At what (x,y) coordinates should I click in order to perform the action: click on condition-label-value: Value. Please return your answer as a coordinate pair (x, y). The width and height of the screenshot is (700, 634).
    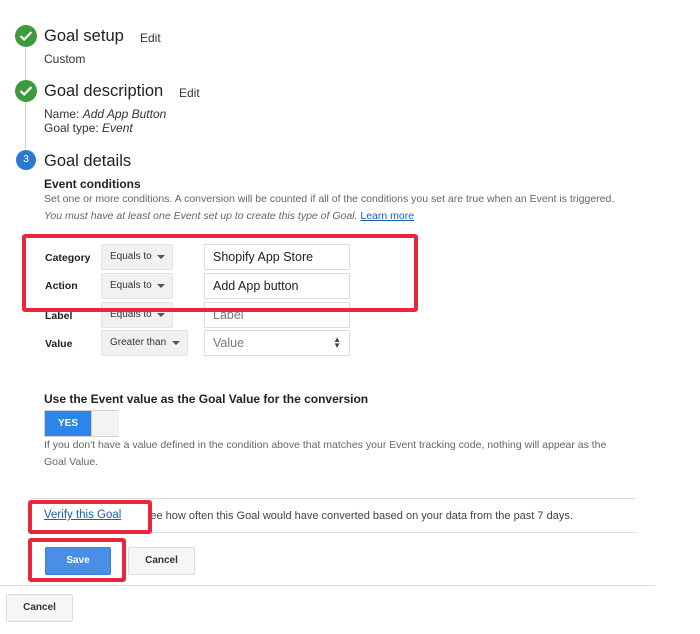
    Looking at the image, I should click on (59, 344).